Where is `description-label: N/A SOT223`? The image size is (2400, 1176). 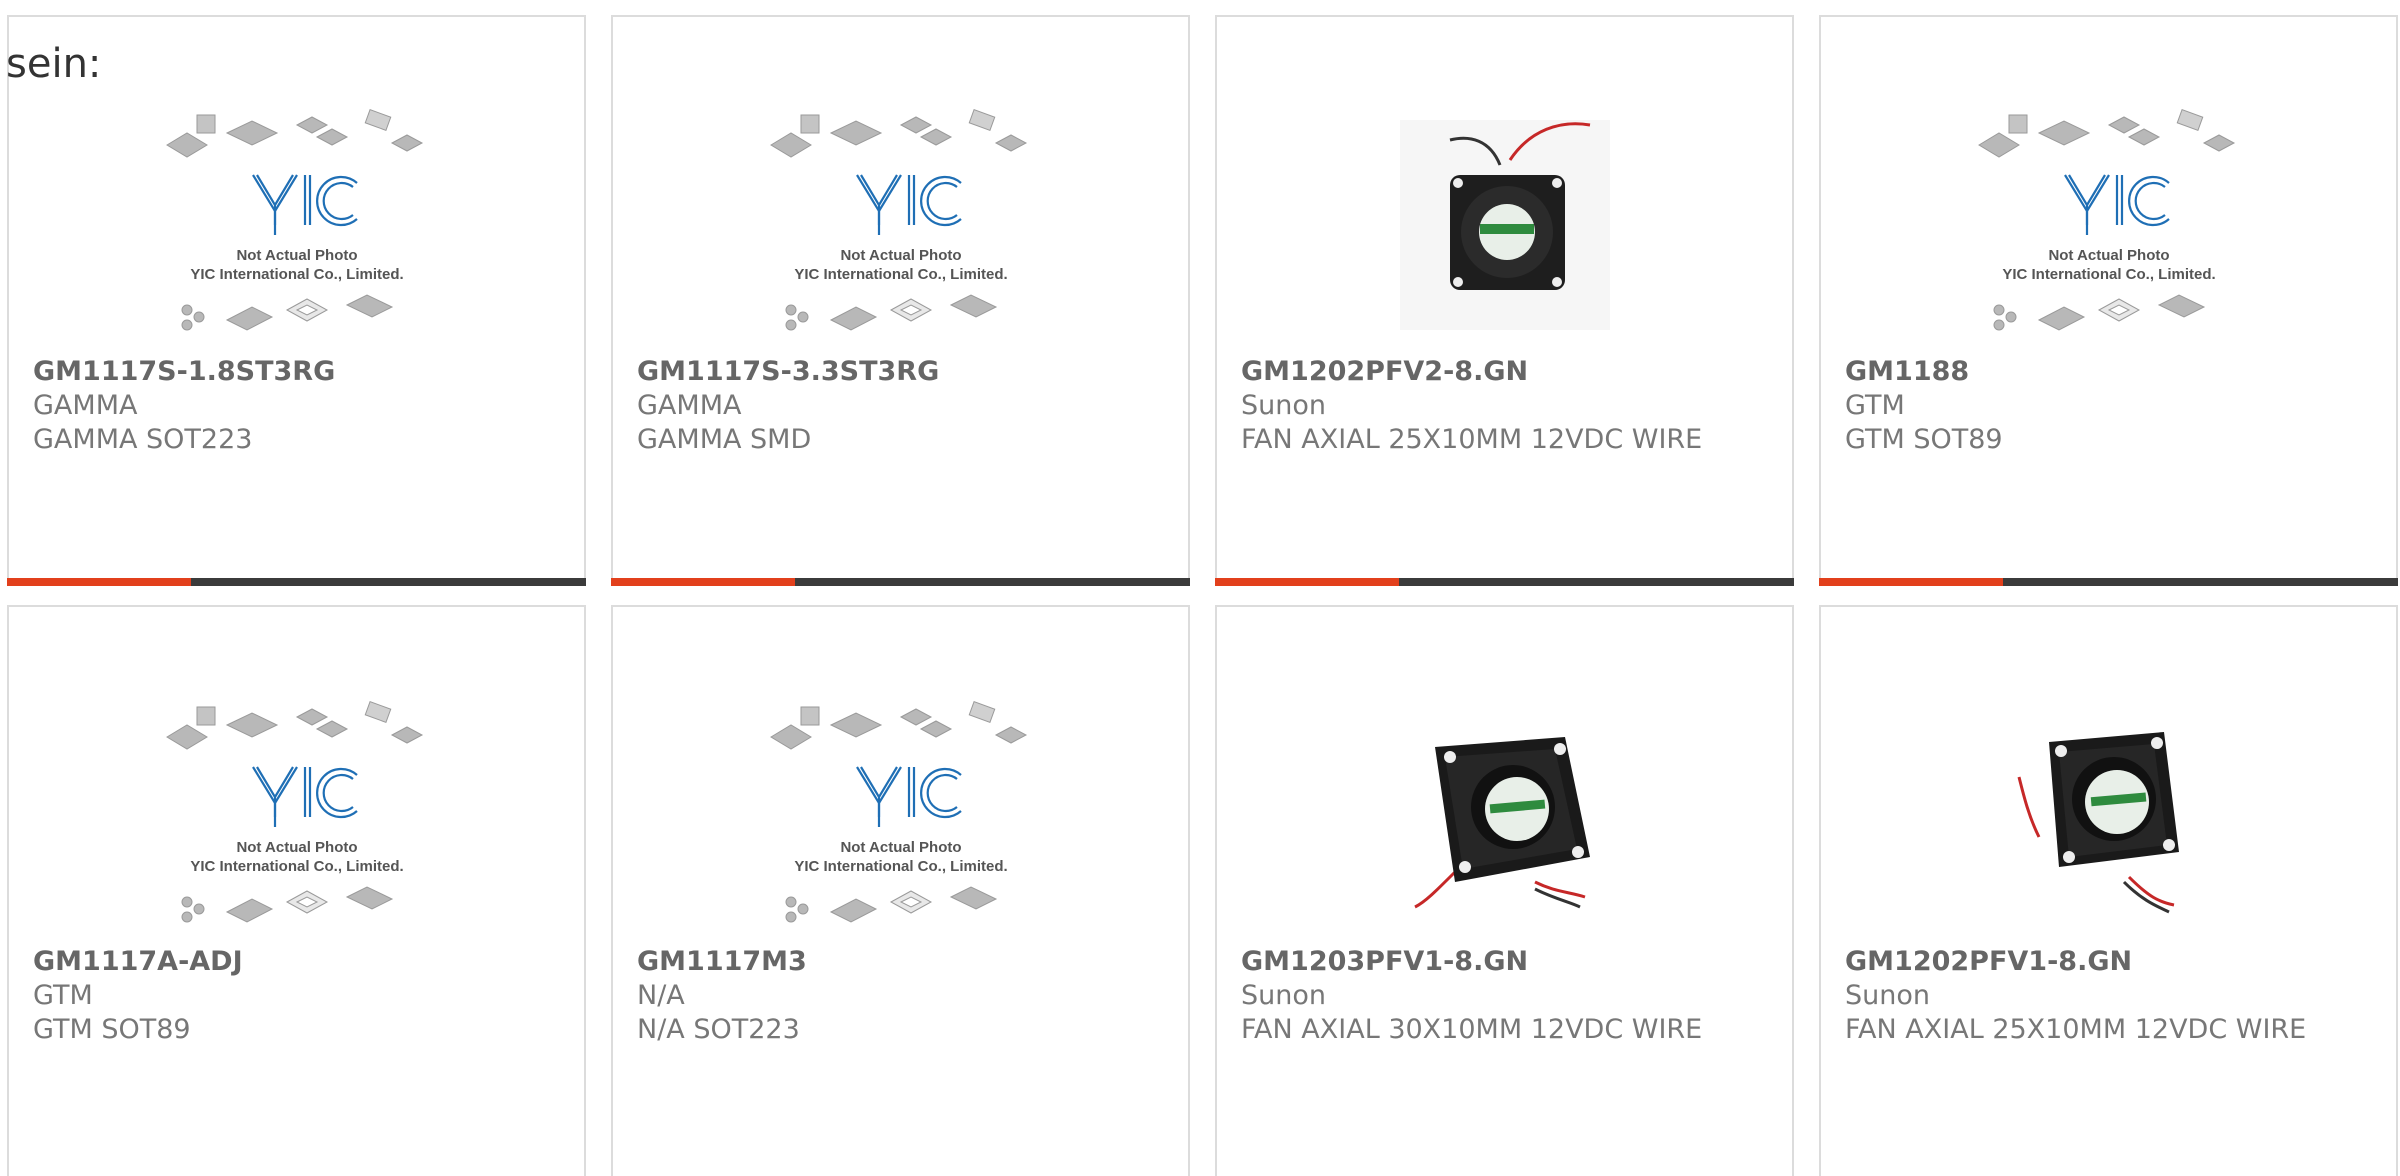 description-label: N/A SOT223 is located at coordinates (718, 1029).